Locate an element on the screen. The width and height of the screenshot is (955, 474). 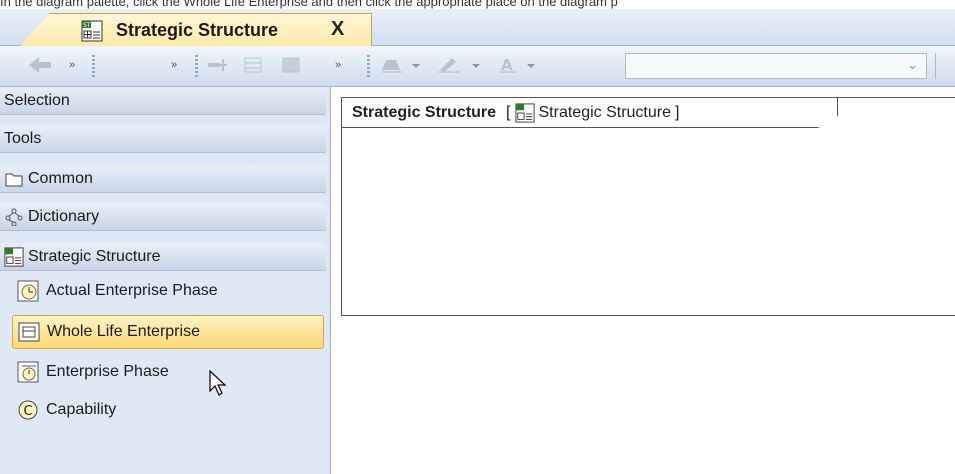
tool-label: Whole Life Enterprise is located at coordinates (123, 331).